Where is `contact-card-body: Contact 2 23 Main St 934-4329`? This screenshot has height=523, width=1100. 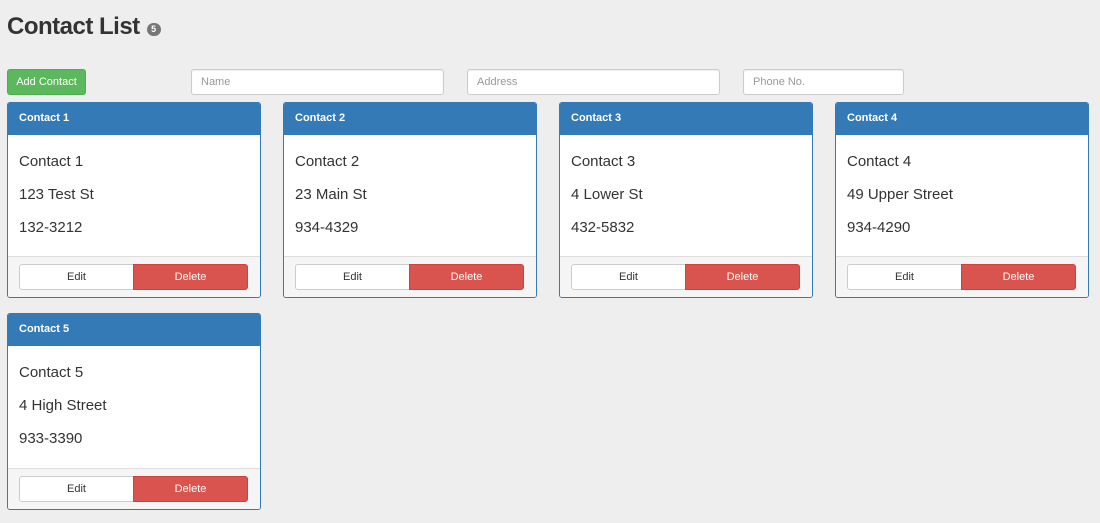
contact-card-body: Contact 2 23 Main St 934-4329 is located at coordinates (410, 196).